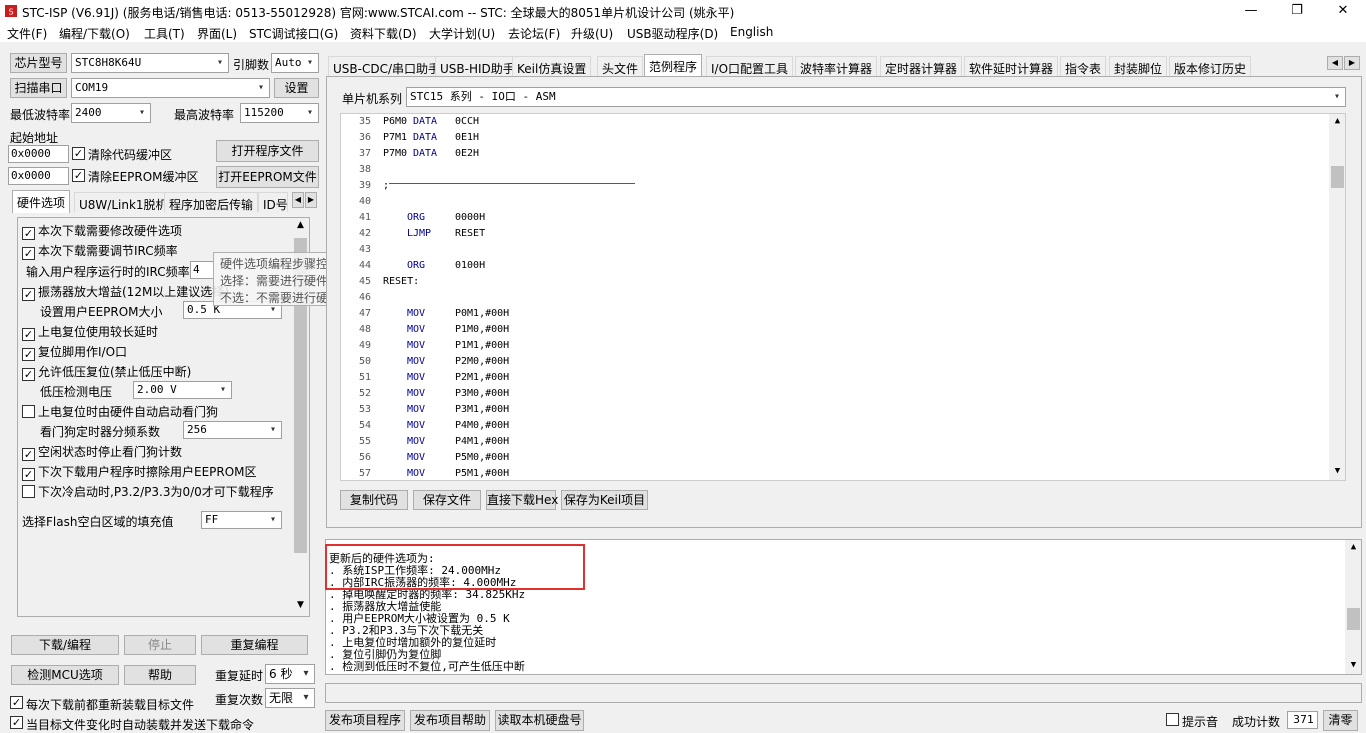 The image size is (1366, 733). Describe the element at coordinates (38, 63) in the screenshot. I see `chip-model-button: 芯片型号` at that location.